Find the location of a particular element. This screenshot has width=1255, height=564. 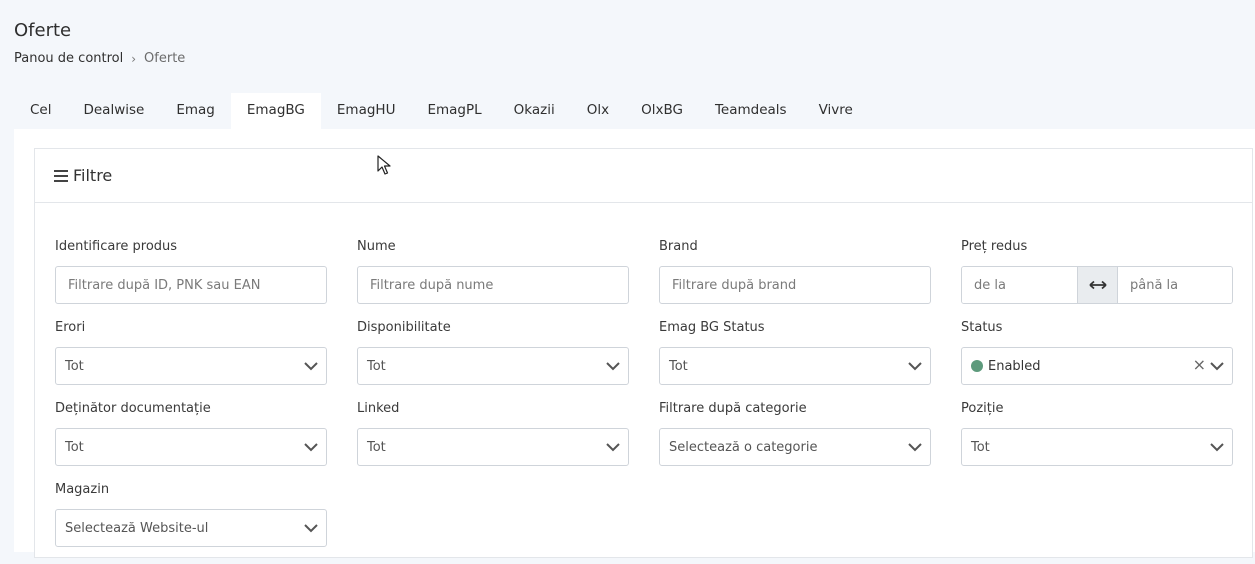

tab-emag: Emag is located at coordinates (195, 111).